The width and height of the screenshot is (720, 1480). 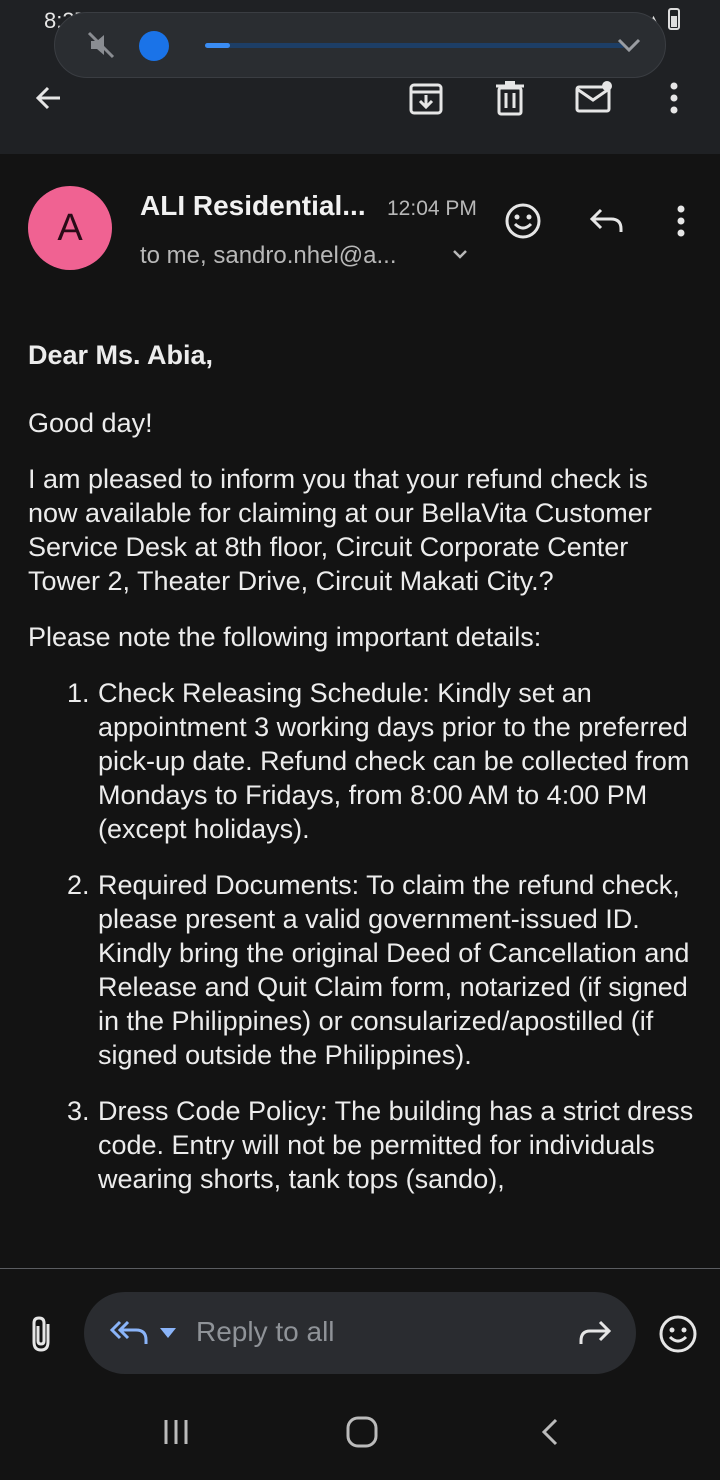 I want to click on forward-icon, so click(x=595, y=1333).